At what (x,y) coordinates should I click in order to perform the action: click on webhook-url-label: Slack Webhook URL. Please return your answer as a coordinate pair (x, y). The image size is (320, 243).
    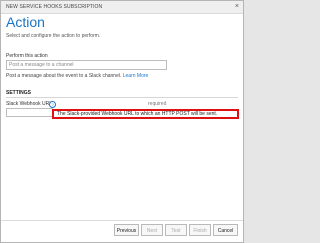
    Looking at the image, I should click on (29, 104).